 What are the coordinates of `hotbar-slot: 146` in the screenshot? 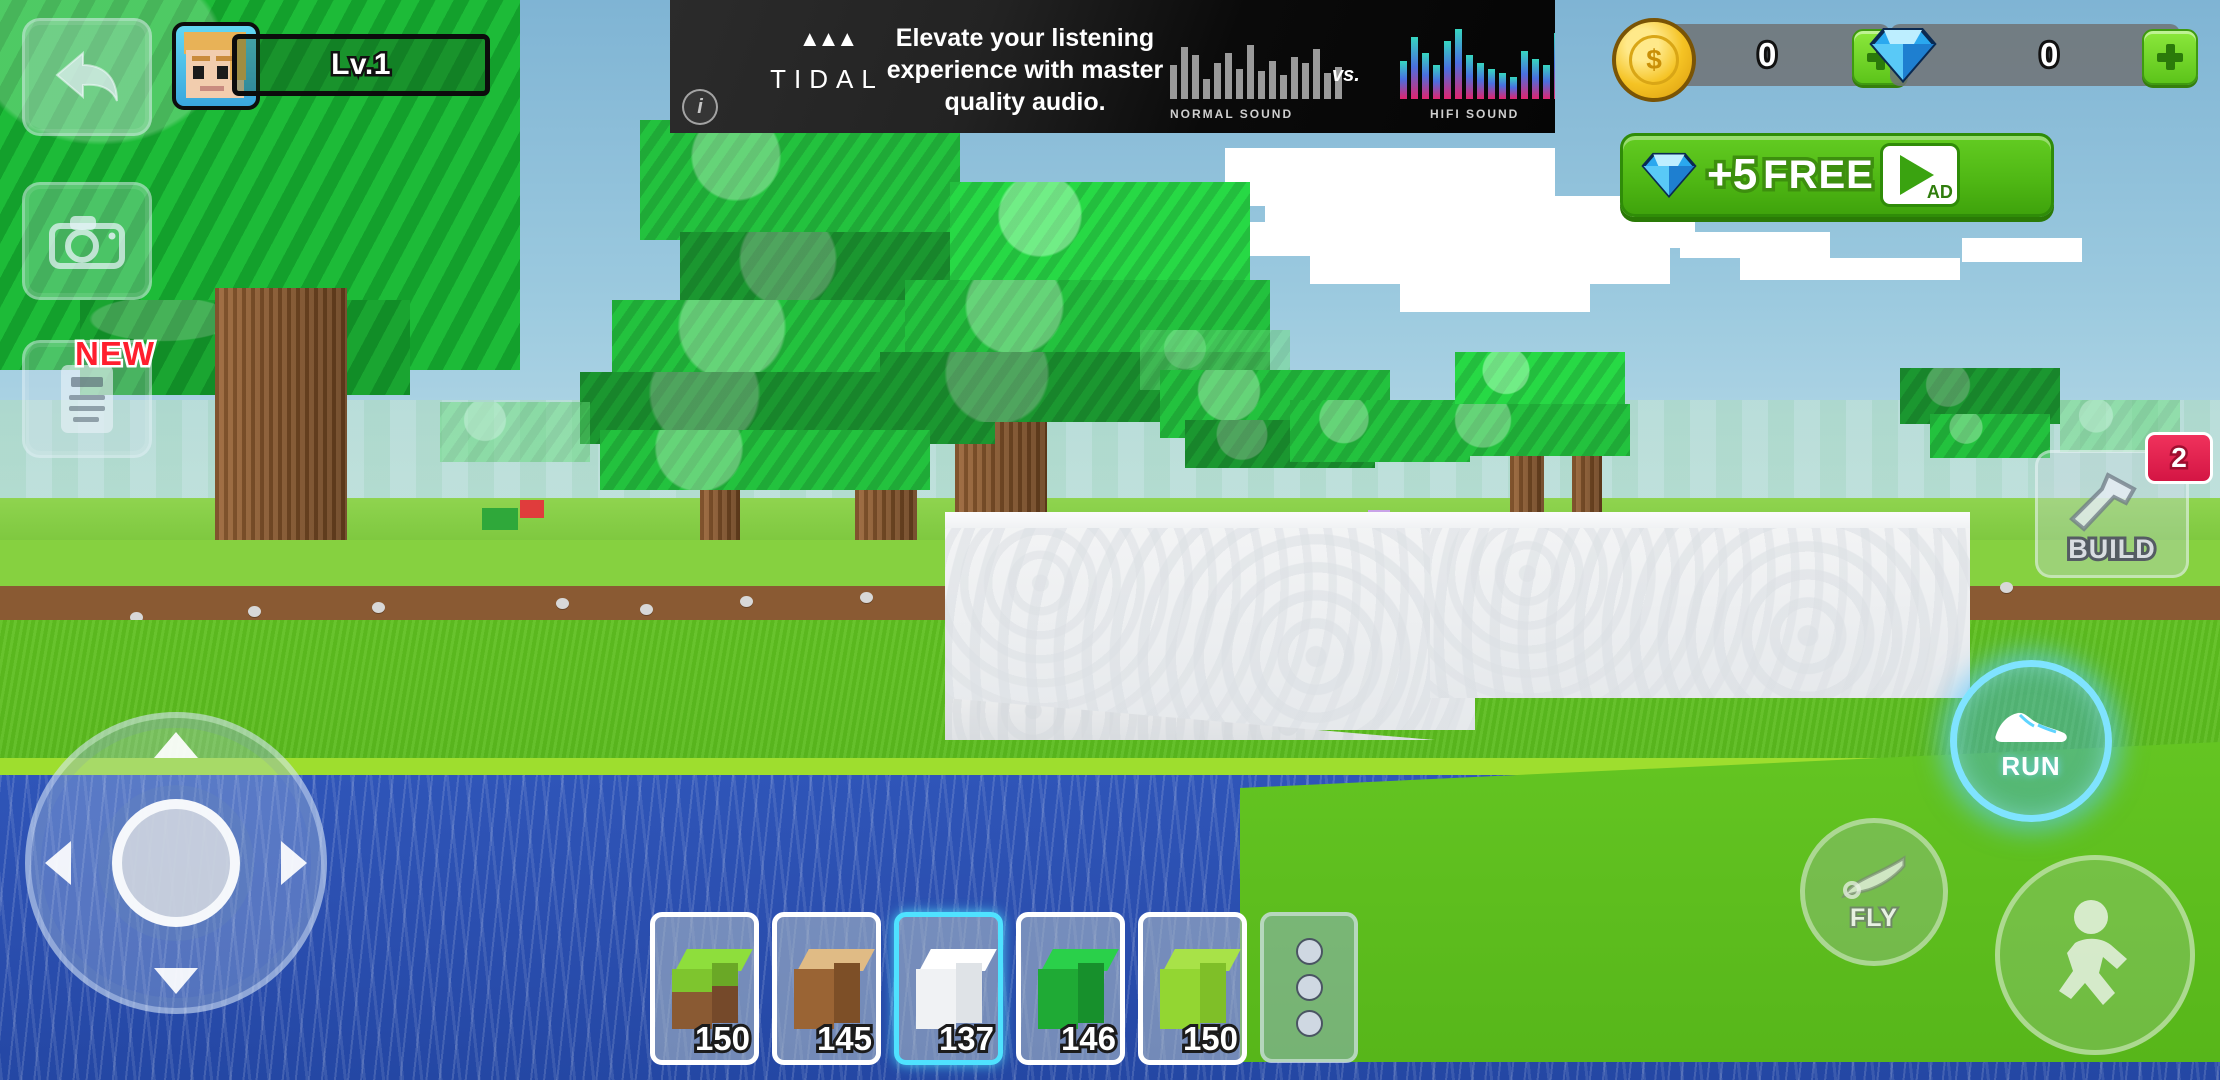 It's located at (1070, 988).